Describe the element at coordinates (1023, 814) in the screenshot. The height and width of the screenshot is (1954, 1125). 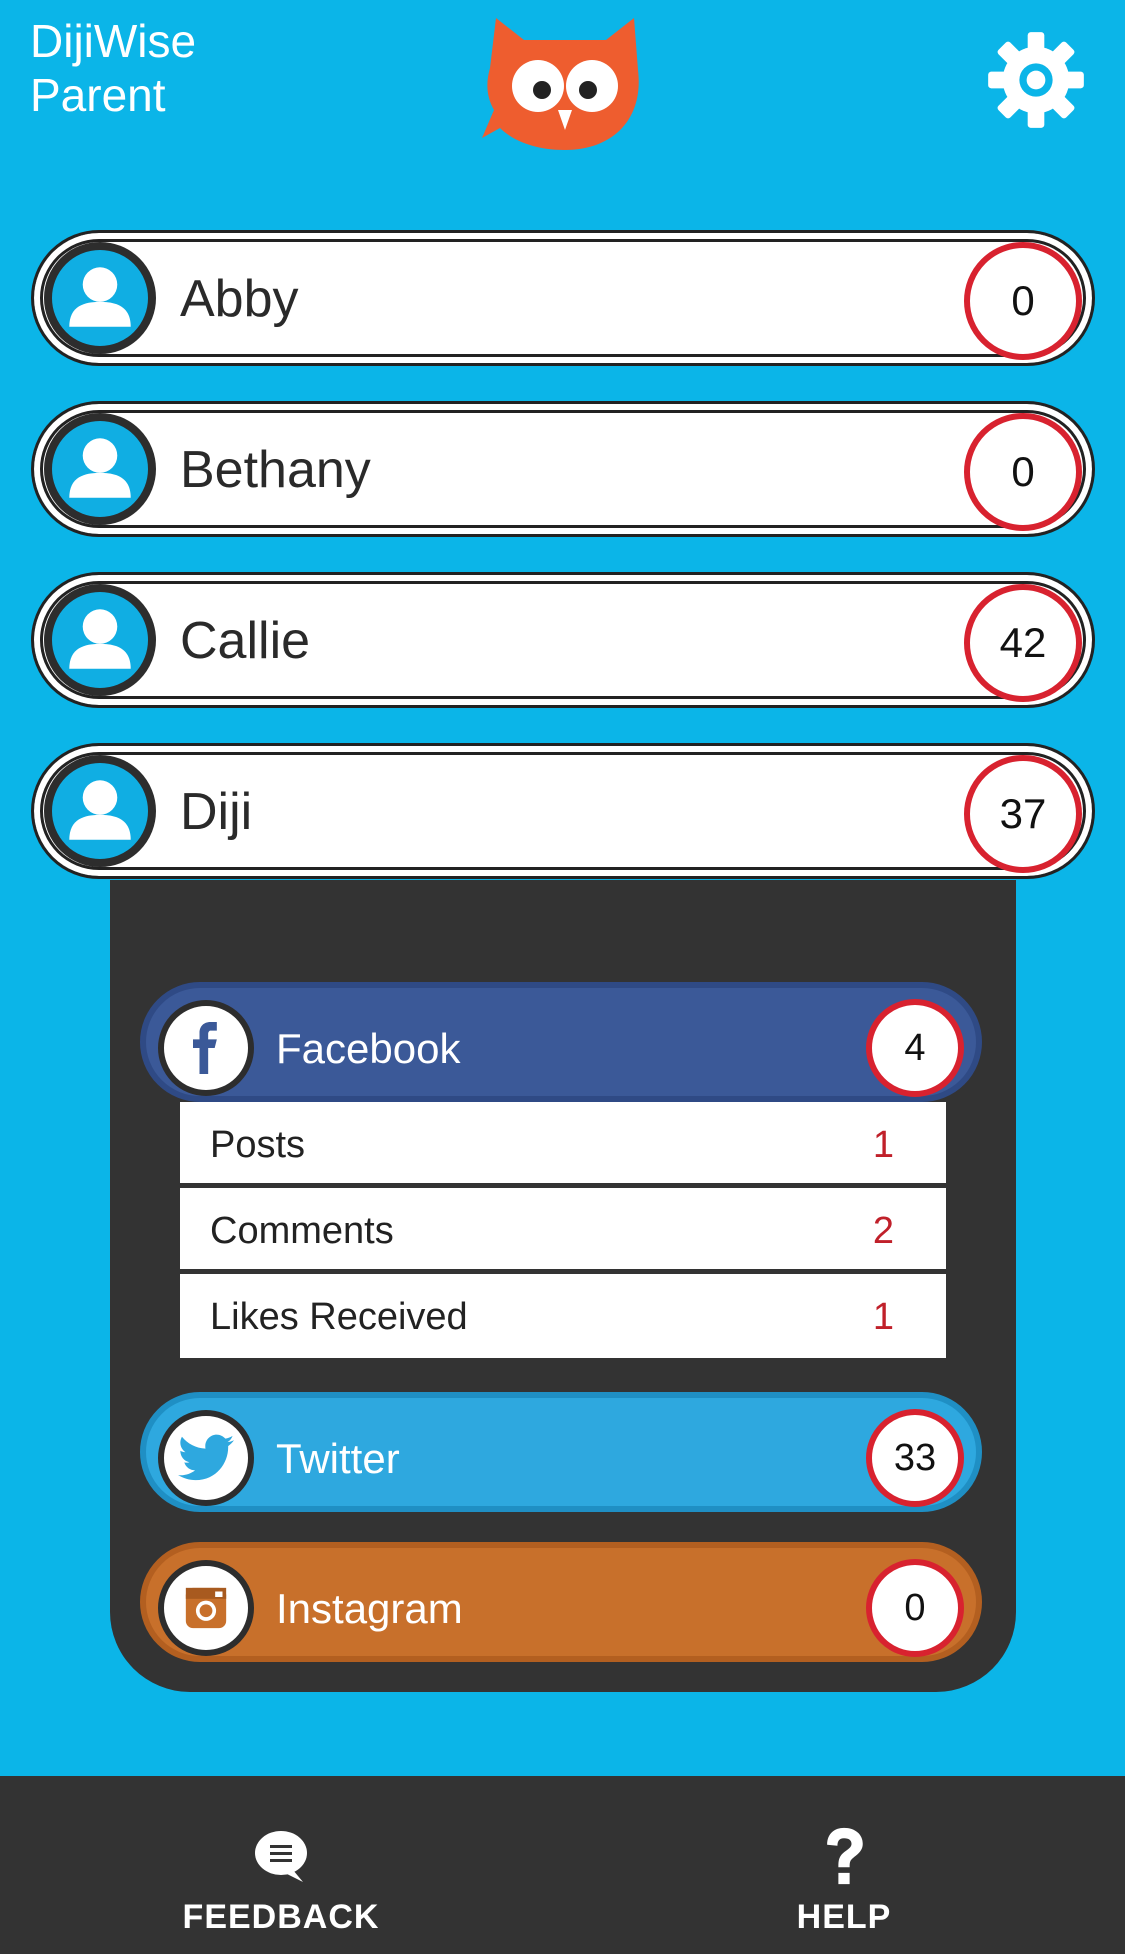
I see `child-count-badge: 37` at that location.